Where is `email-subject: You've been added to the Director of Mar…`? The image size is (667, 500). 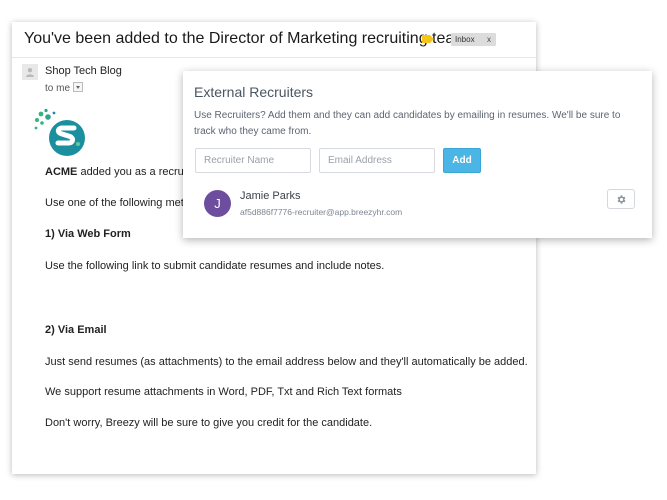 email-subject: You've been added to the Director of Mar… is located at coordinates (248, 38).